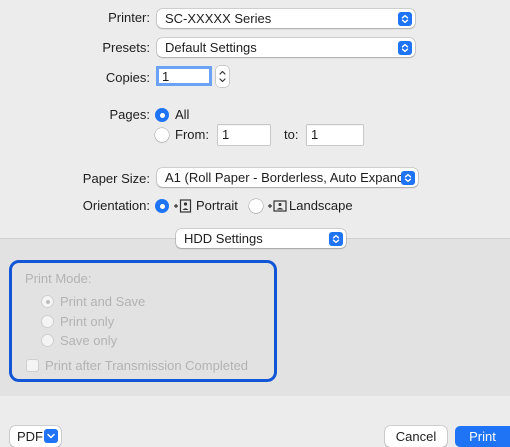 The width and height of the screenshot is (510, 447). Describe the element at coordinates (223, 238) in the screenshot. I see `section-popup-value: HDD Settings` at that location.